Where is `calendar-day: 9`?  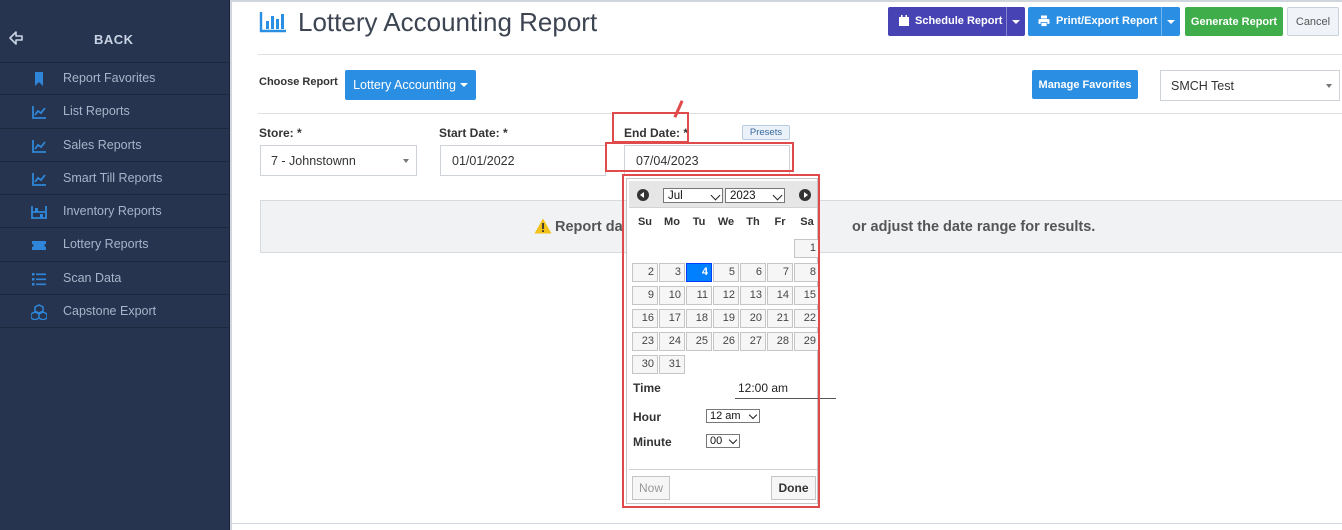
calendar-day: 9 is located at coordinates (645, 295).